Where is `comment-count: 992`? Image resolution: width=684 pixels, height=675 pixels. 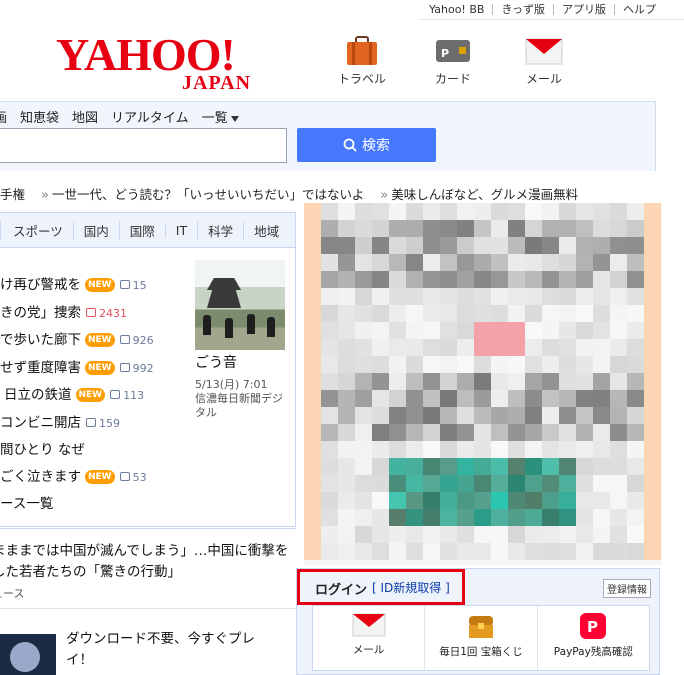 comment-count: 992 is located at coordinates (137, 368).